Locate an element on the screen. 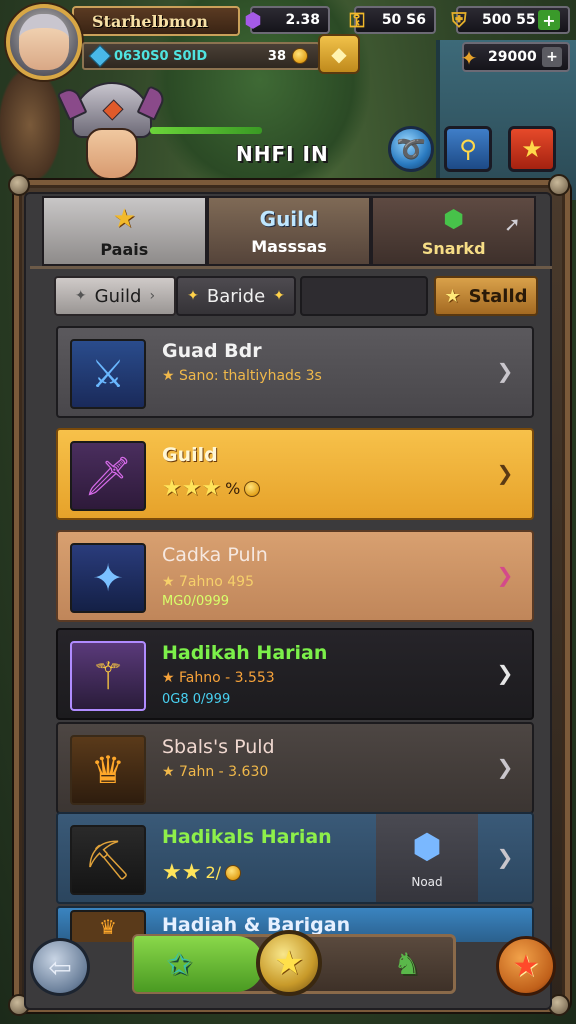  swirl-button: ➰ is located at coordinates (411, 149).